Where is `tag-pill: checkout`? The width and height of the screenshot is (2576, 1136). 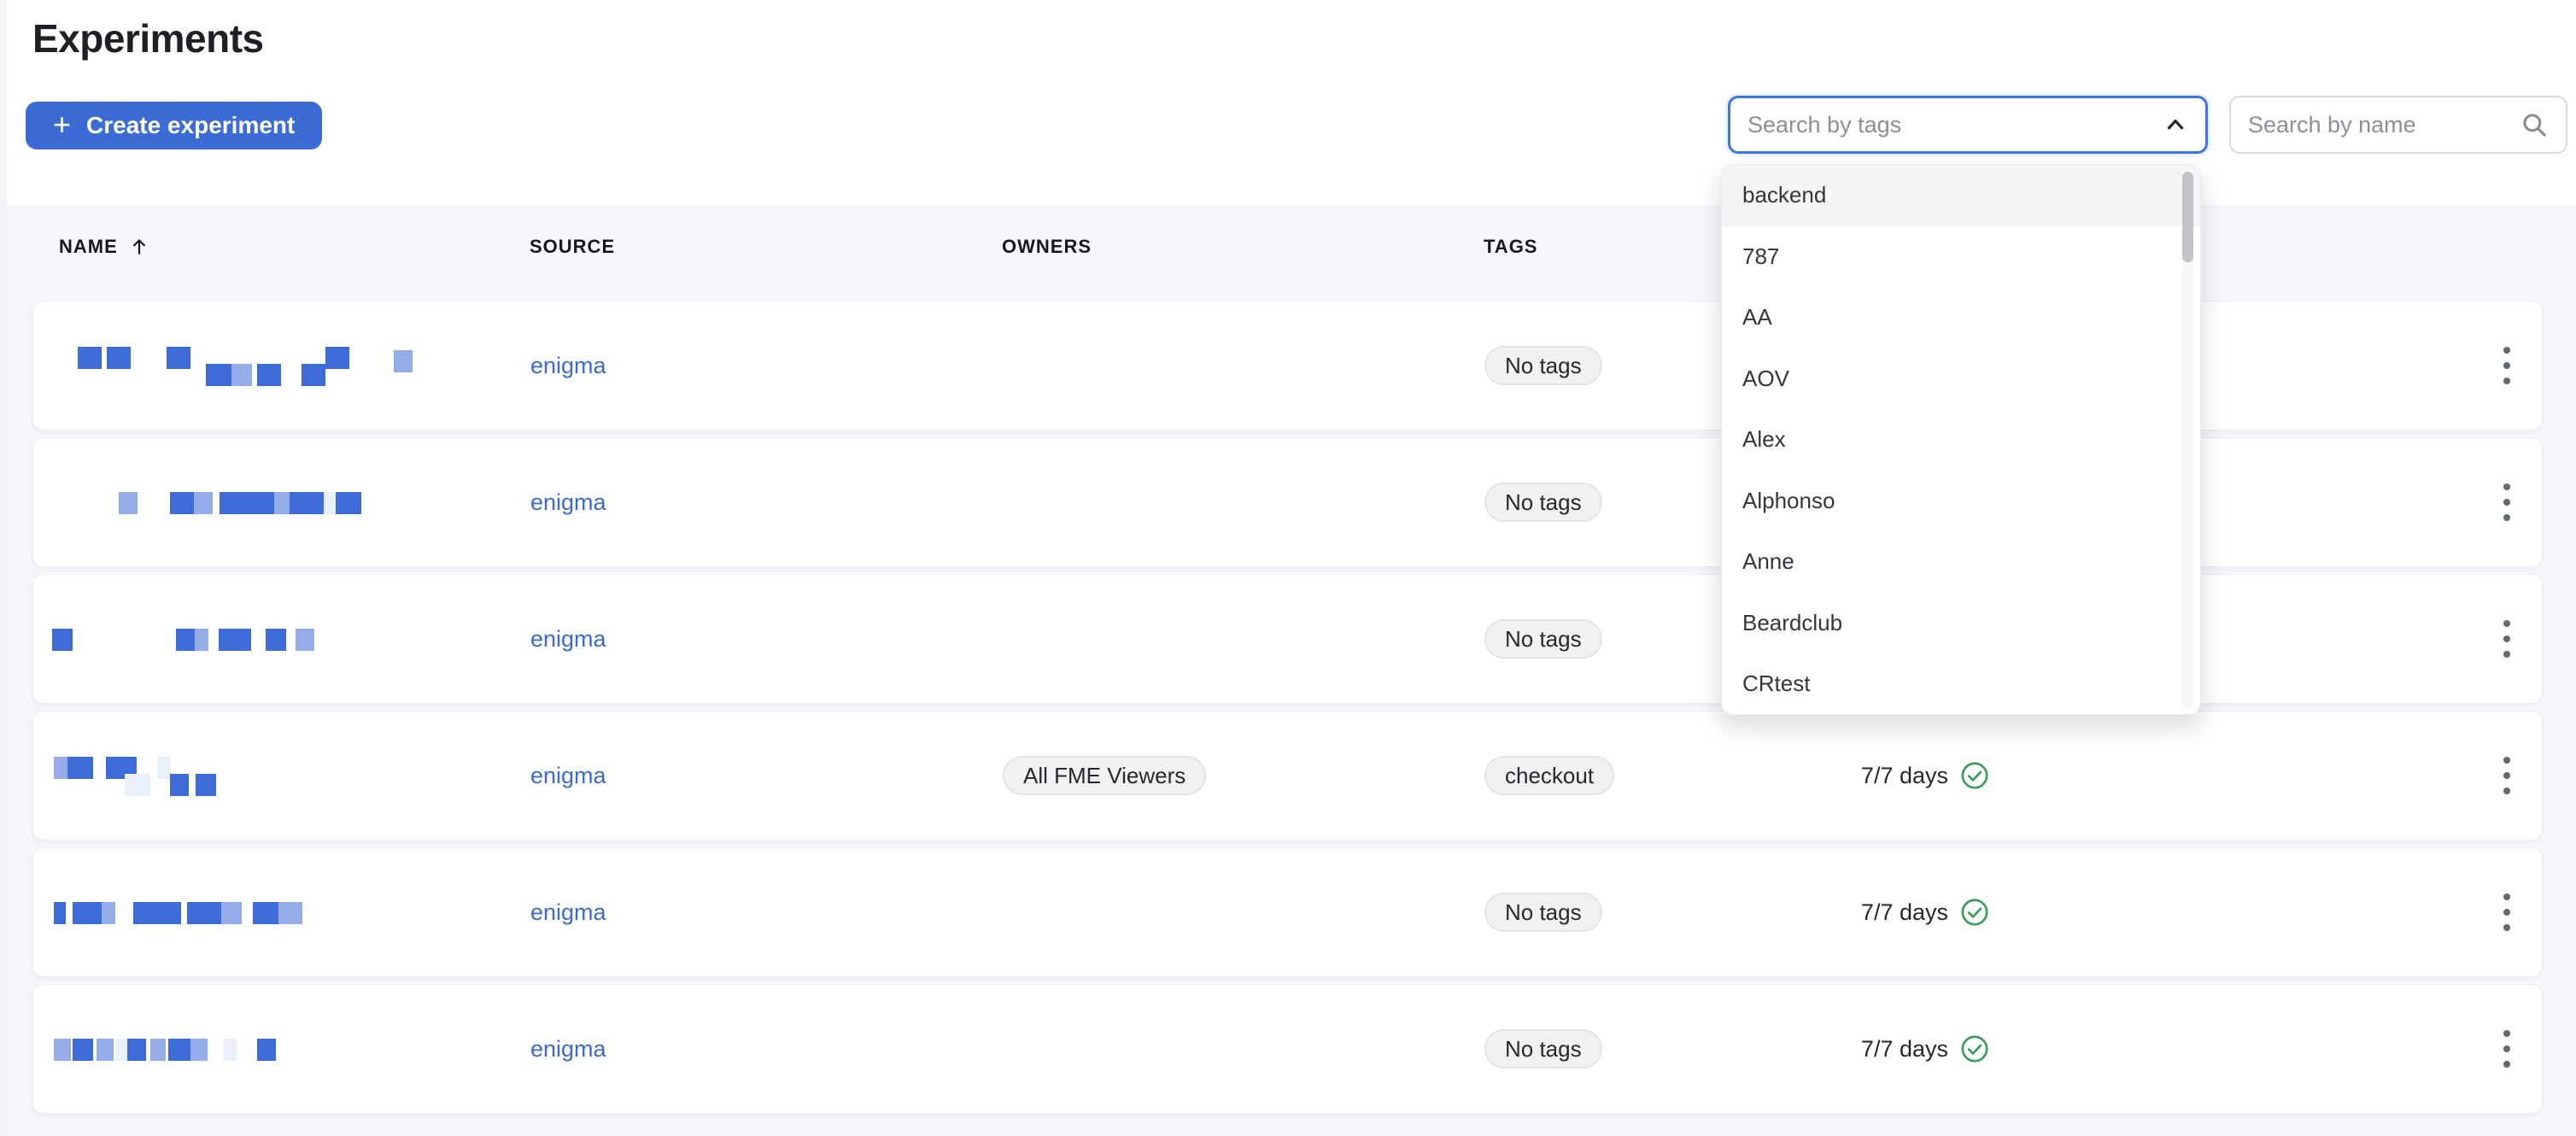 tag-pill: checkout is located at coordinates (1549, 775).